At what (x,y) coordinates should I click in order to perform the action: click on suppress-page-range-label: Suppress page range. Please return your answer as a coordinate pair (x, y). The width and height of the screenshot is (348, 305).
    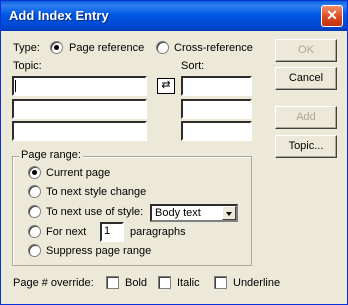
    Looking at the image, I should click on (98, 251).